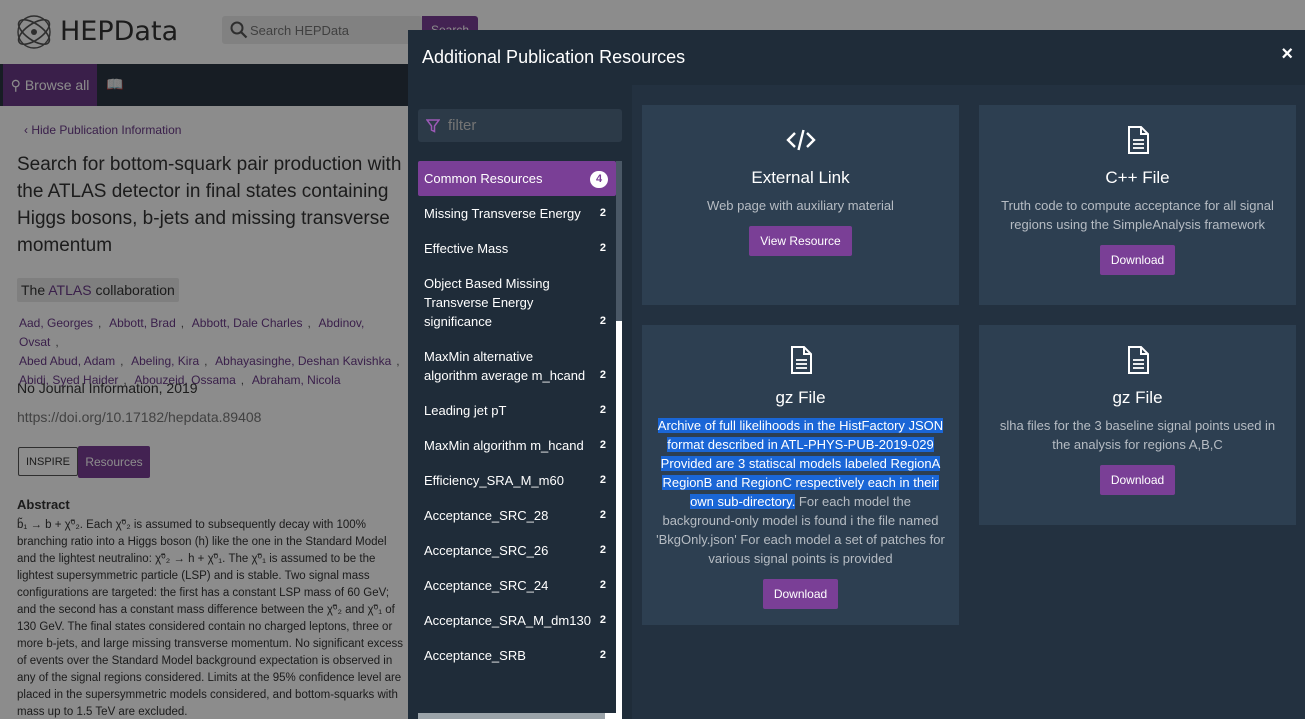 This screenshot has width=1305, height=719. What do you see at coordinates (517, 248) in the screenshot?
I see `category-item: Effective Mass 2` at bounding box center [517, 248].